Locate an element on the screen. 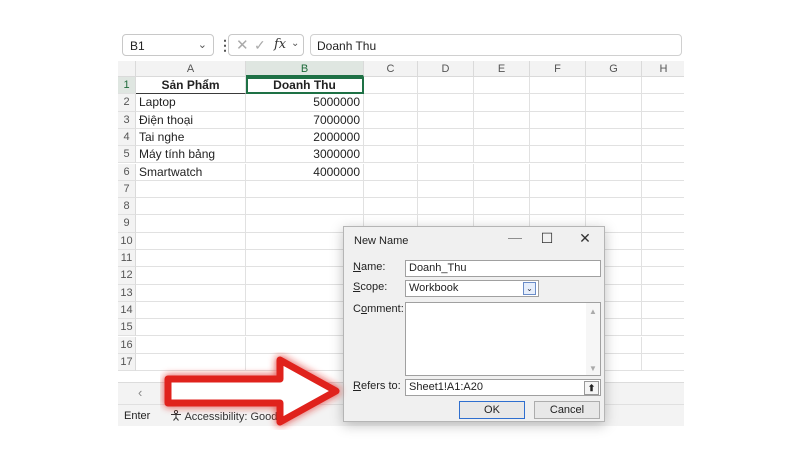 Image resolution: width=800 pixels, height=450 pixels. cell-h16 is located at coordinates (663, 345).